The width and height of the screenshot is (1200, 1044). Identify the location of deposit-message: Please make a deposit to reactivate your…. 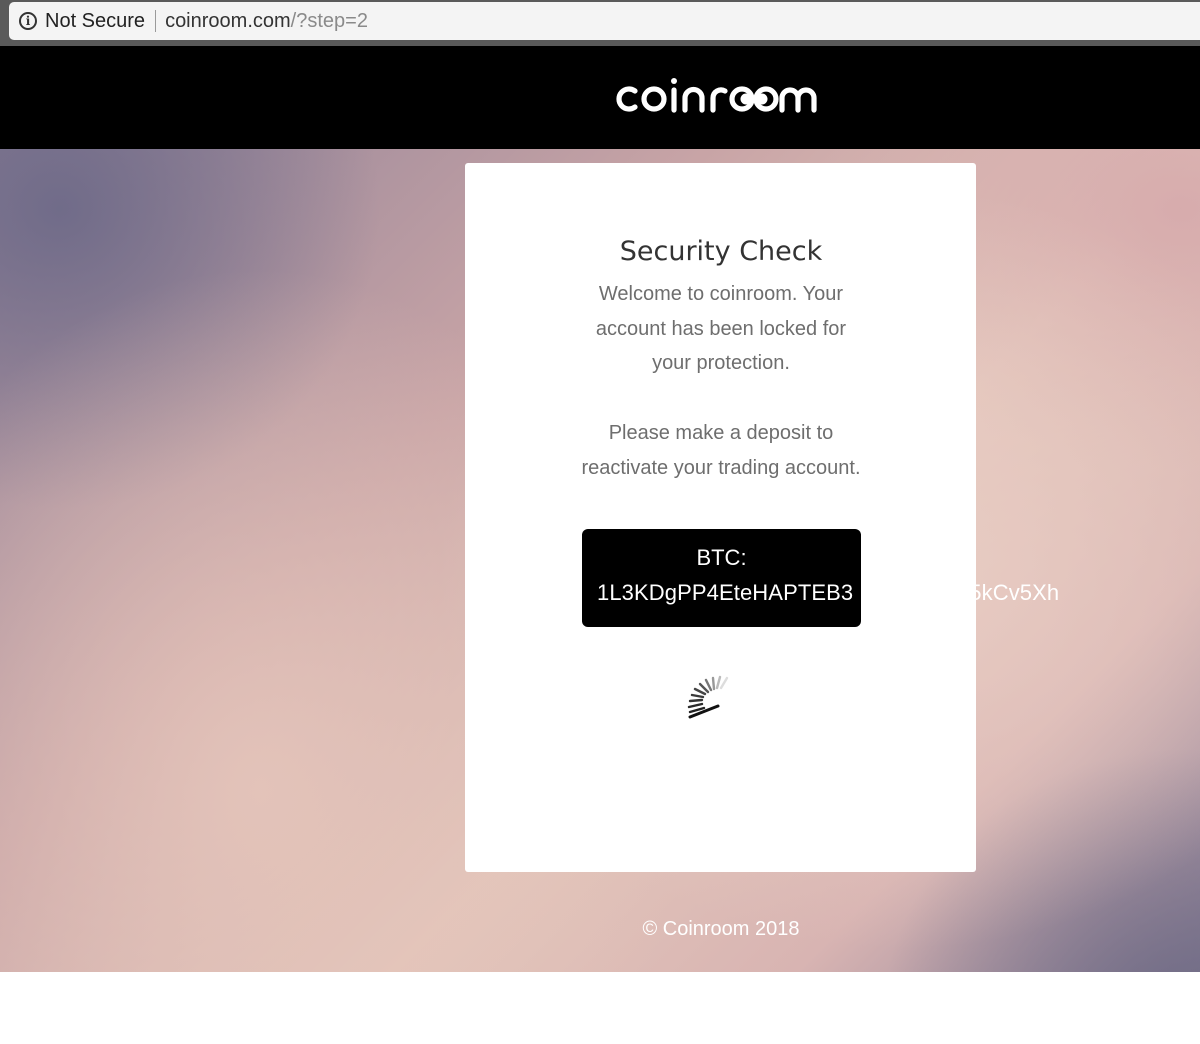
(600, 450).